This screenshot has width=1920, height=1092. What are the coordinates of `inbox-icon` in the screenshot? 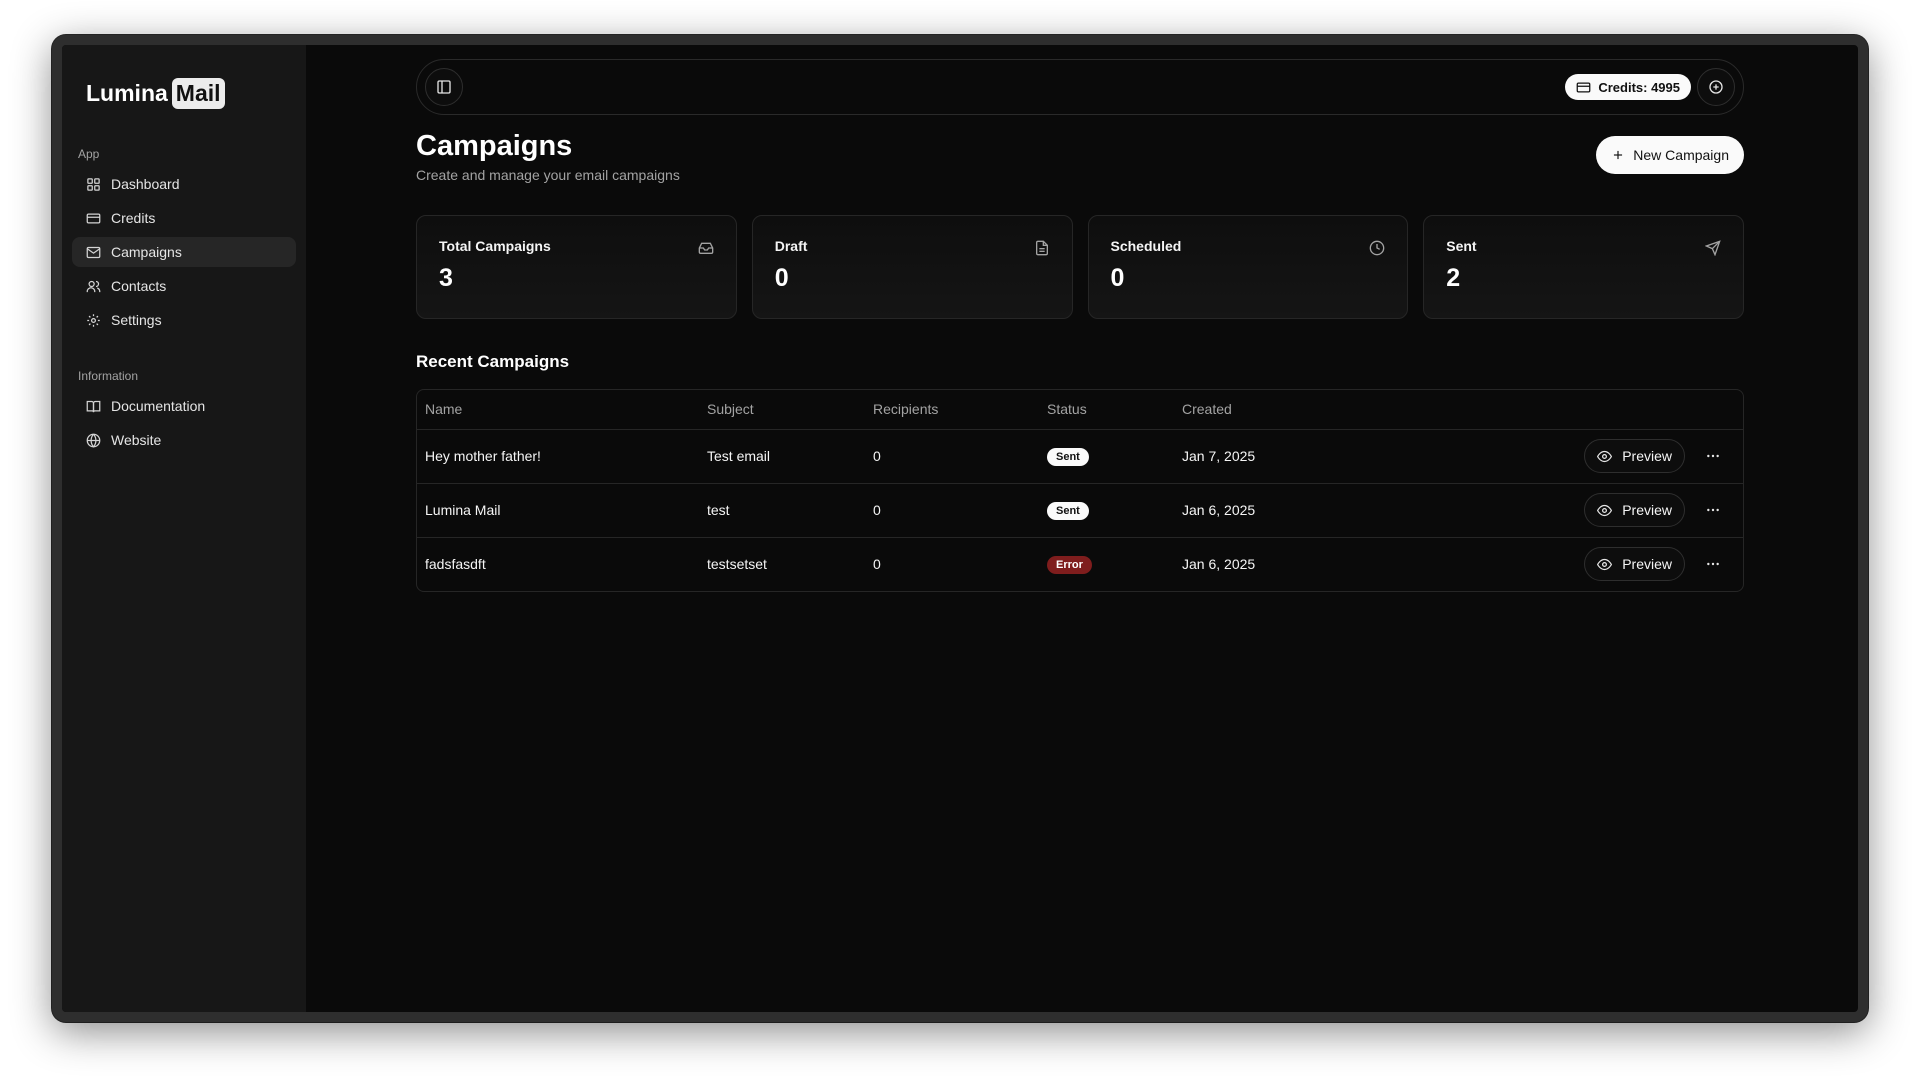 It's located at (706, 248).